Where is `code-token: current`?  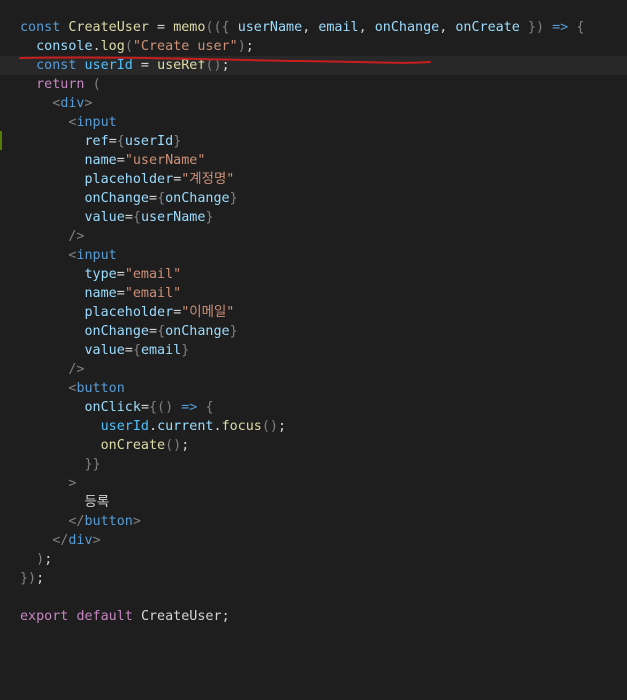
code-token: current is located at coordinates (185, 426).